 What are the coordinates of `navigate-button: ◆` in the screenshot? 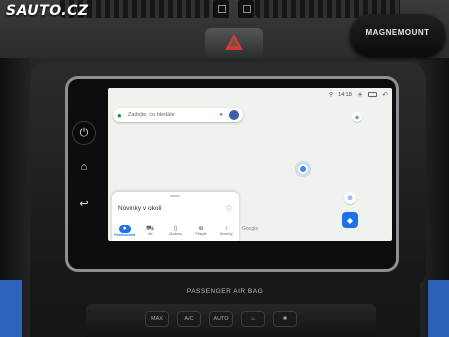 It's located at (350, 220).